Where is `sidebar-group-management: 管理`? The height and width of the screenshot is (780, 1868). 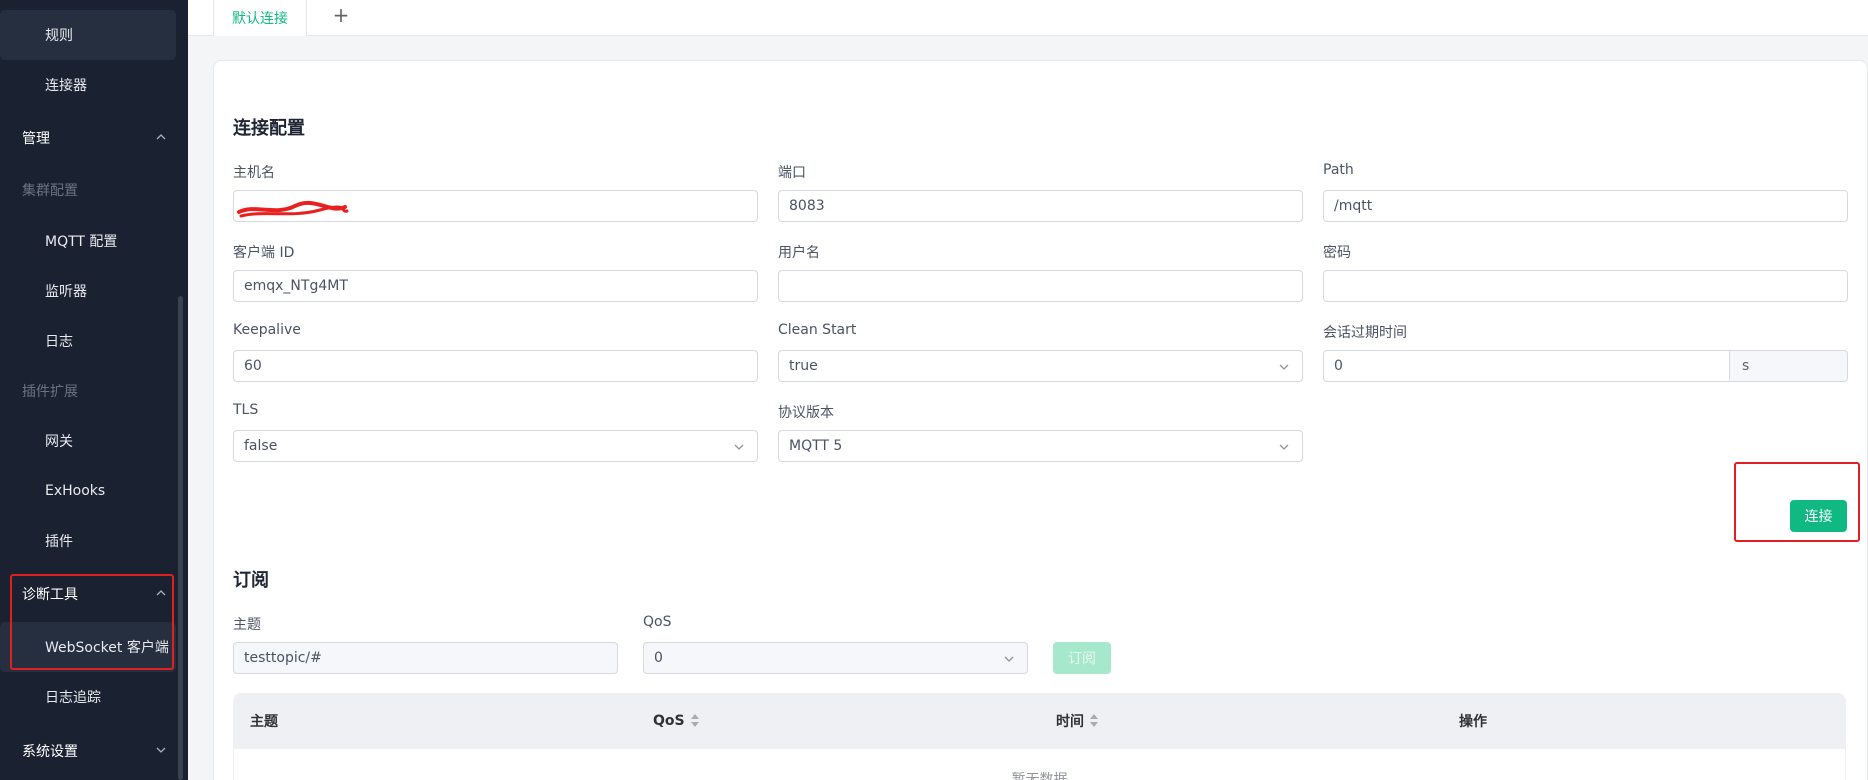 sidebar-group-management: 管理 is located at coordinates (89, 138).